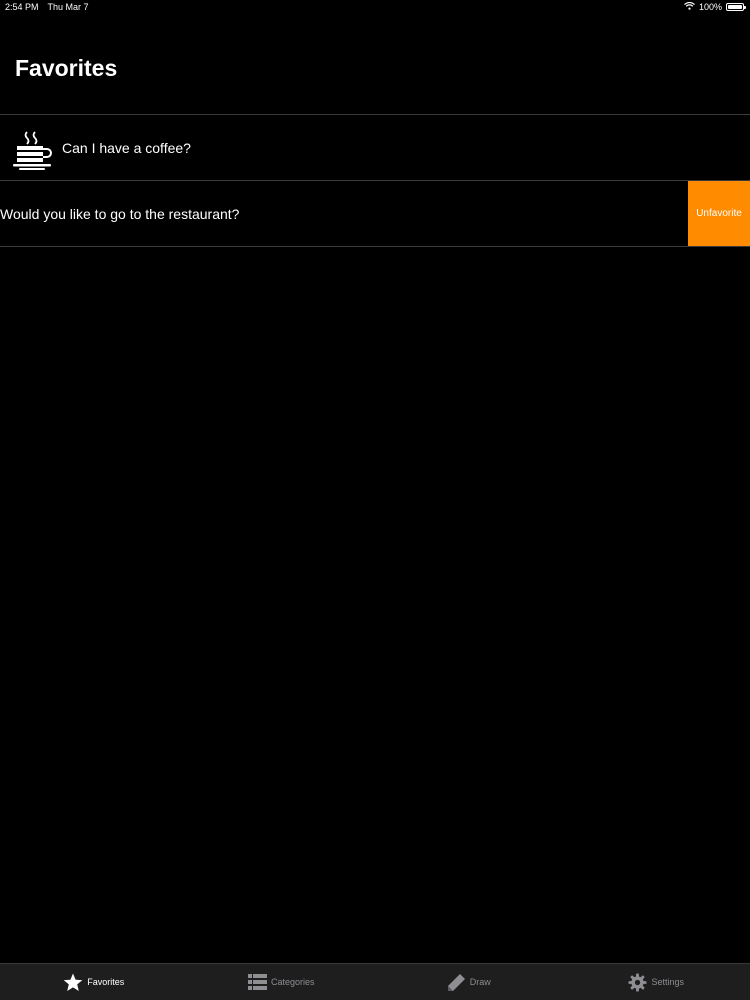  What do you see at coordinates (668, 982) in the screenshot?
I see `tab-label: Settings` at bounding box center [668, 982].